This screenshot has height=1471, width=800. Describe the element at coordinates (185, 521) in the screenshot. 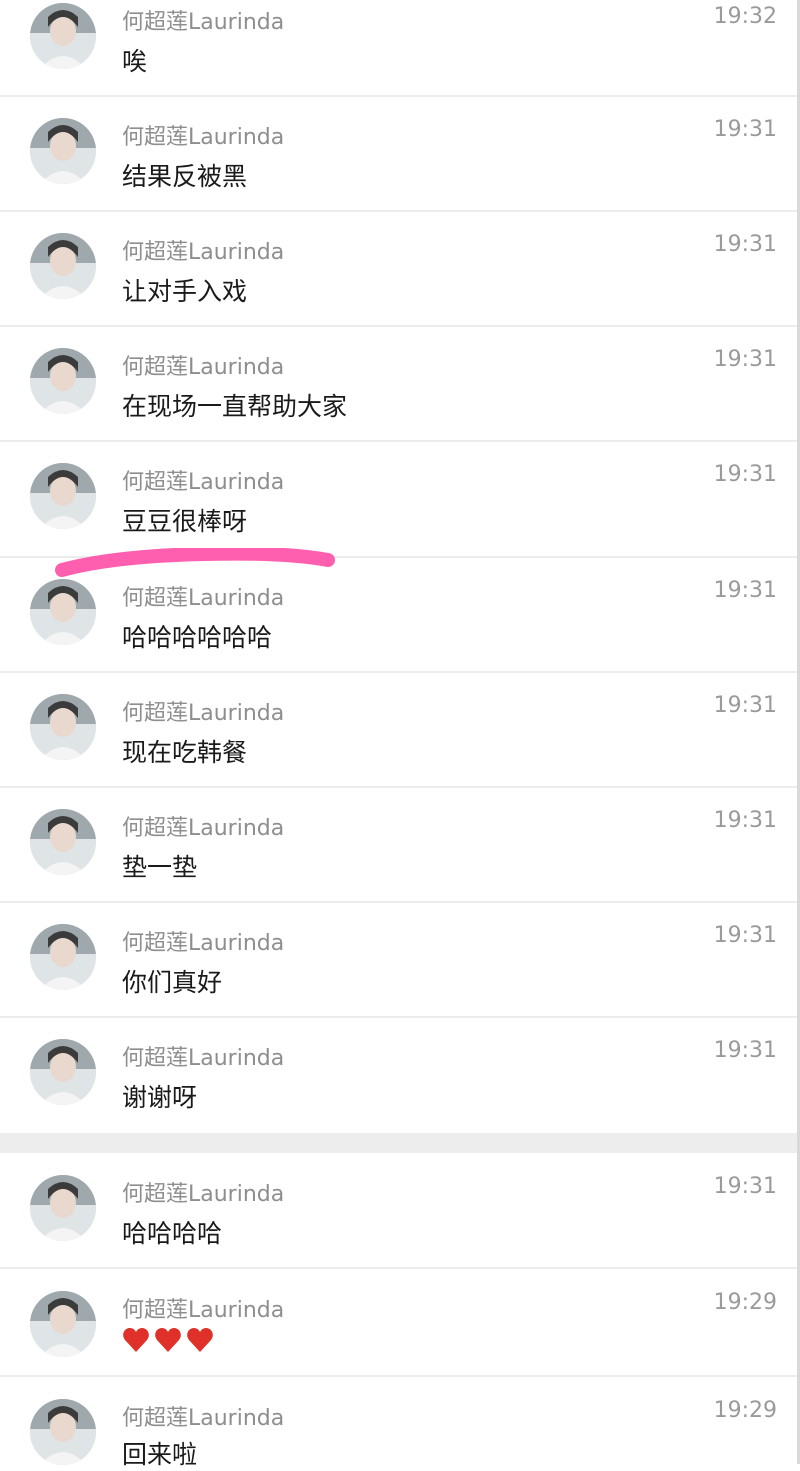

I see `message-text: 豆豆很棒呀` at that location.